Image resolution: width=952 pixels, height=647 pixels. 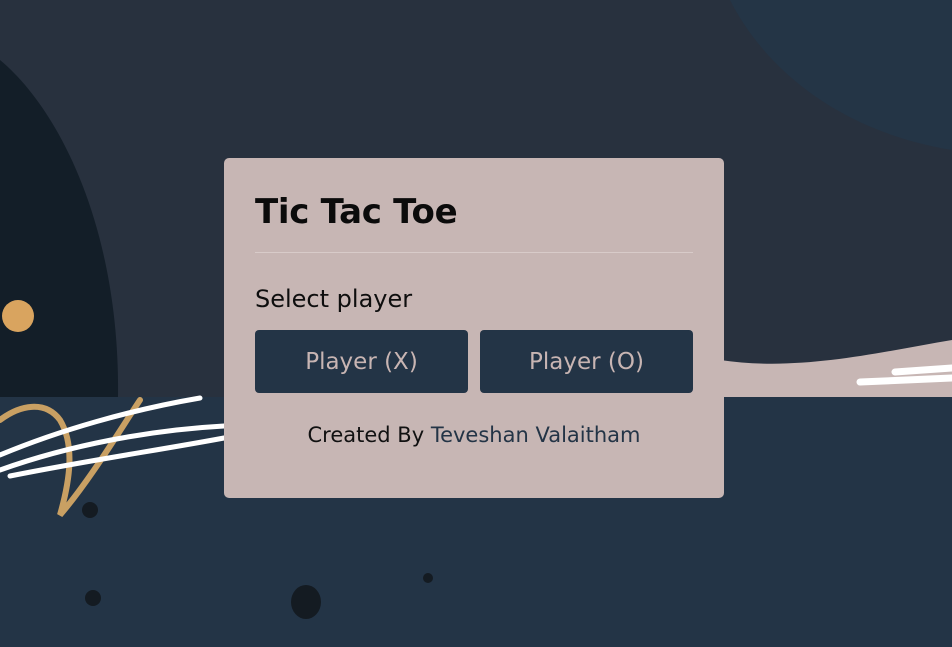 What do you see at coordinates (18, 316) in the screenshot?
I see `gold-dot-decoration` at bounding box center [18, 316].